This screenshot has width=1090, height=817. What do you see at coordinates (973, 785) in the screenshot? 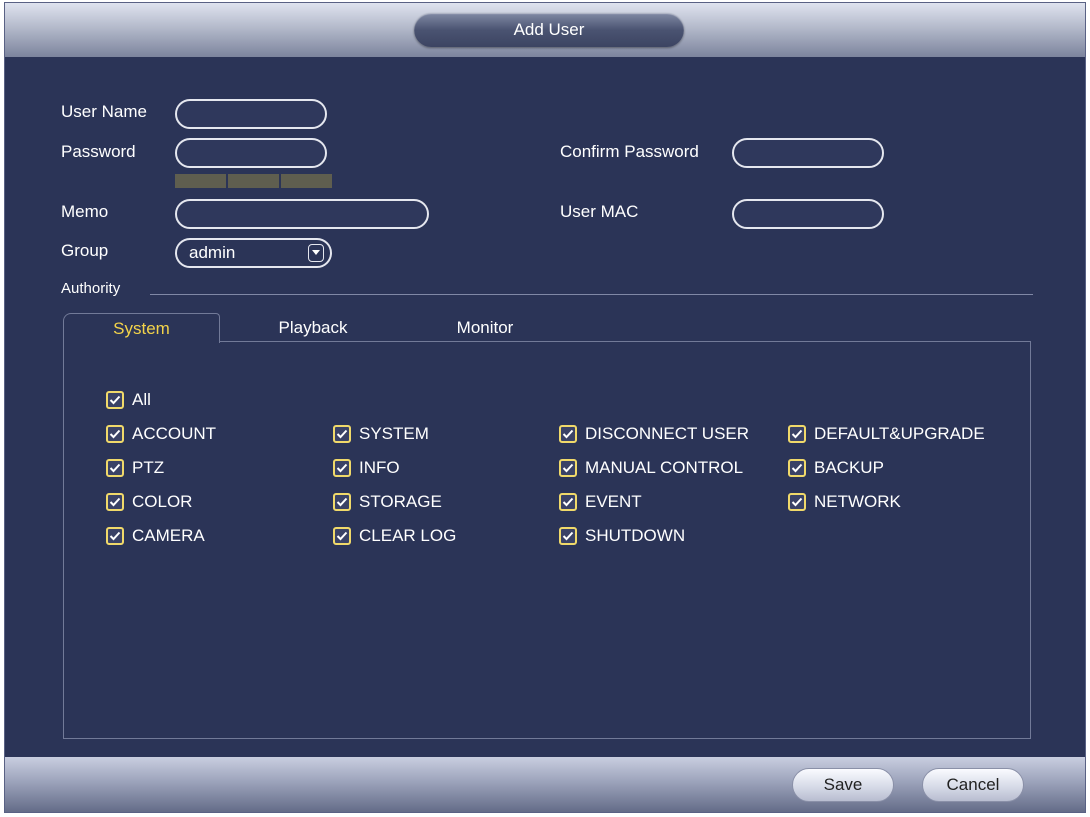
I see `cancel-button: Cancel` at bounding box center [973, 785].